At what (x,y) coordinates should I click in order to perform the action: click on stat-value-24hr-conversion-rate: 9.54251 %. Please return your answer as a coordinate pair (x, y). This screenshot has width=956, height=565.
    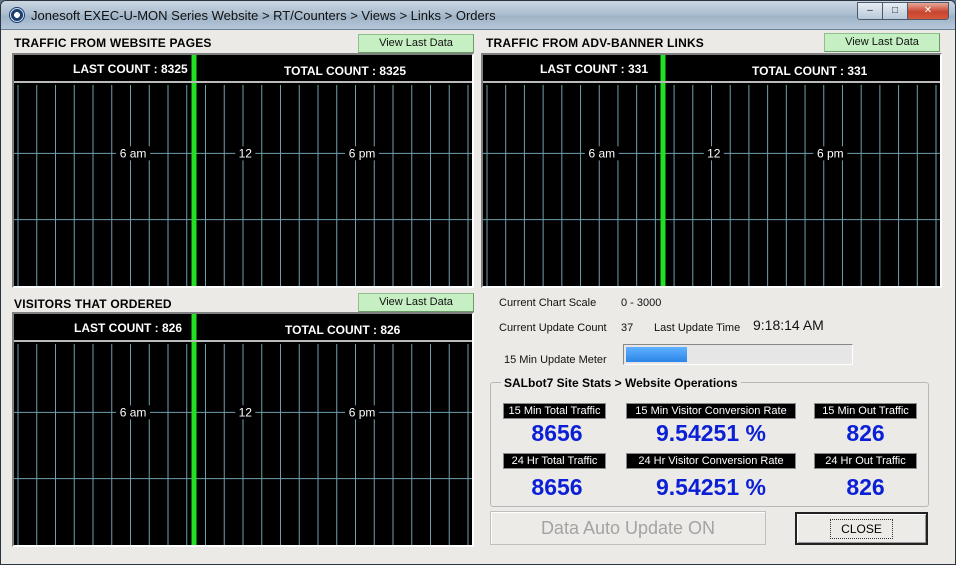
    Looking at the image, I should click on (711, 487).